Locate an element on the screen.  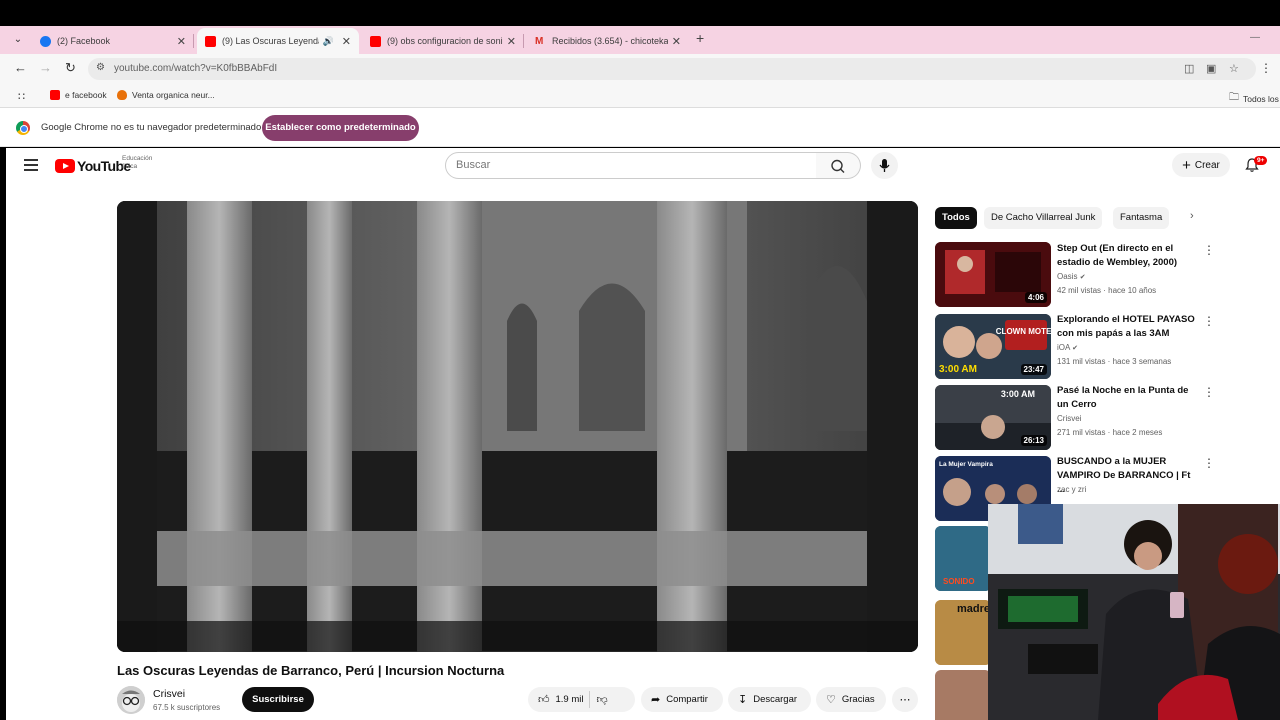
related-thumbnail: 4:06 is located at coordinates (993, 274).